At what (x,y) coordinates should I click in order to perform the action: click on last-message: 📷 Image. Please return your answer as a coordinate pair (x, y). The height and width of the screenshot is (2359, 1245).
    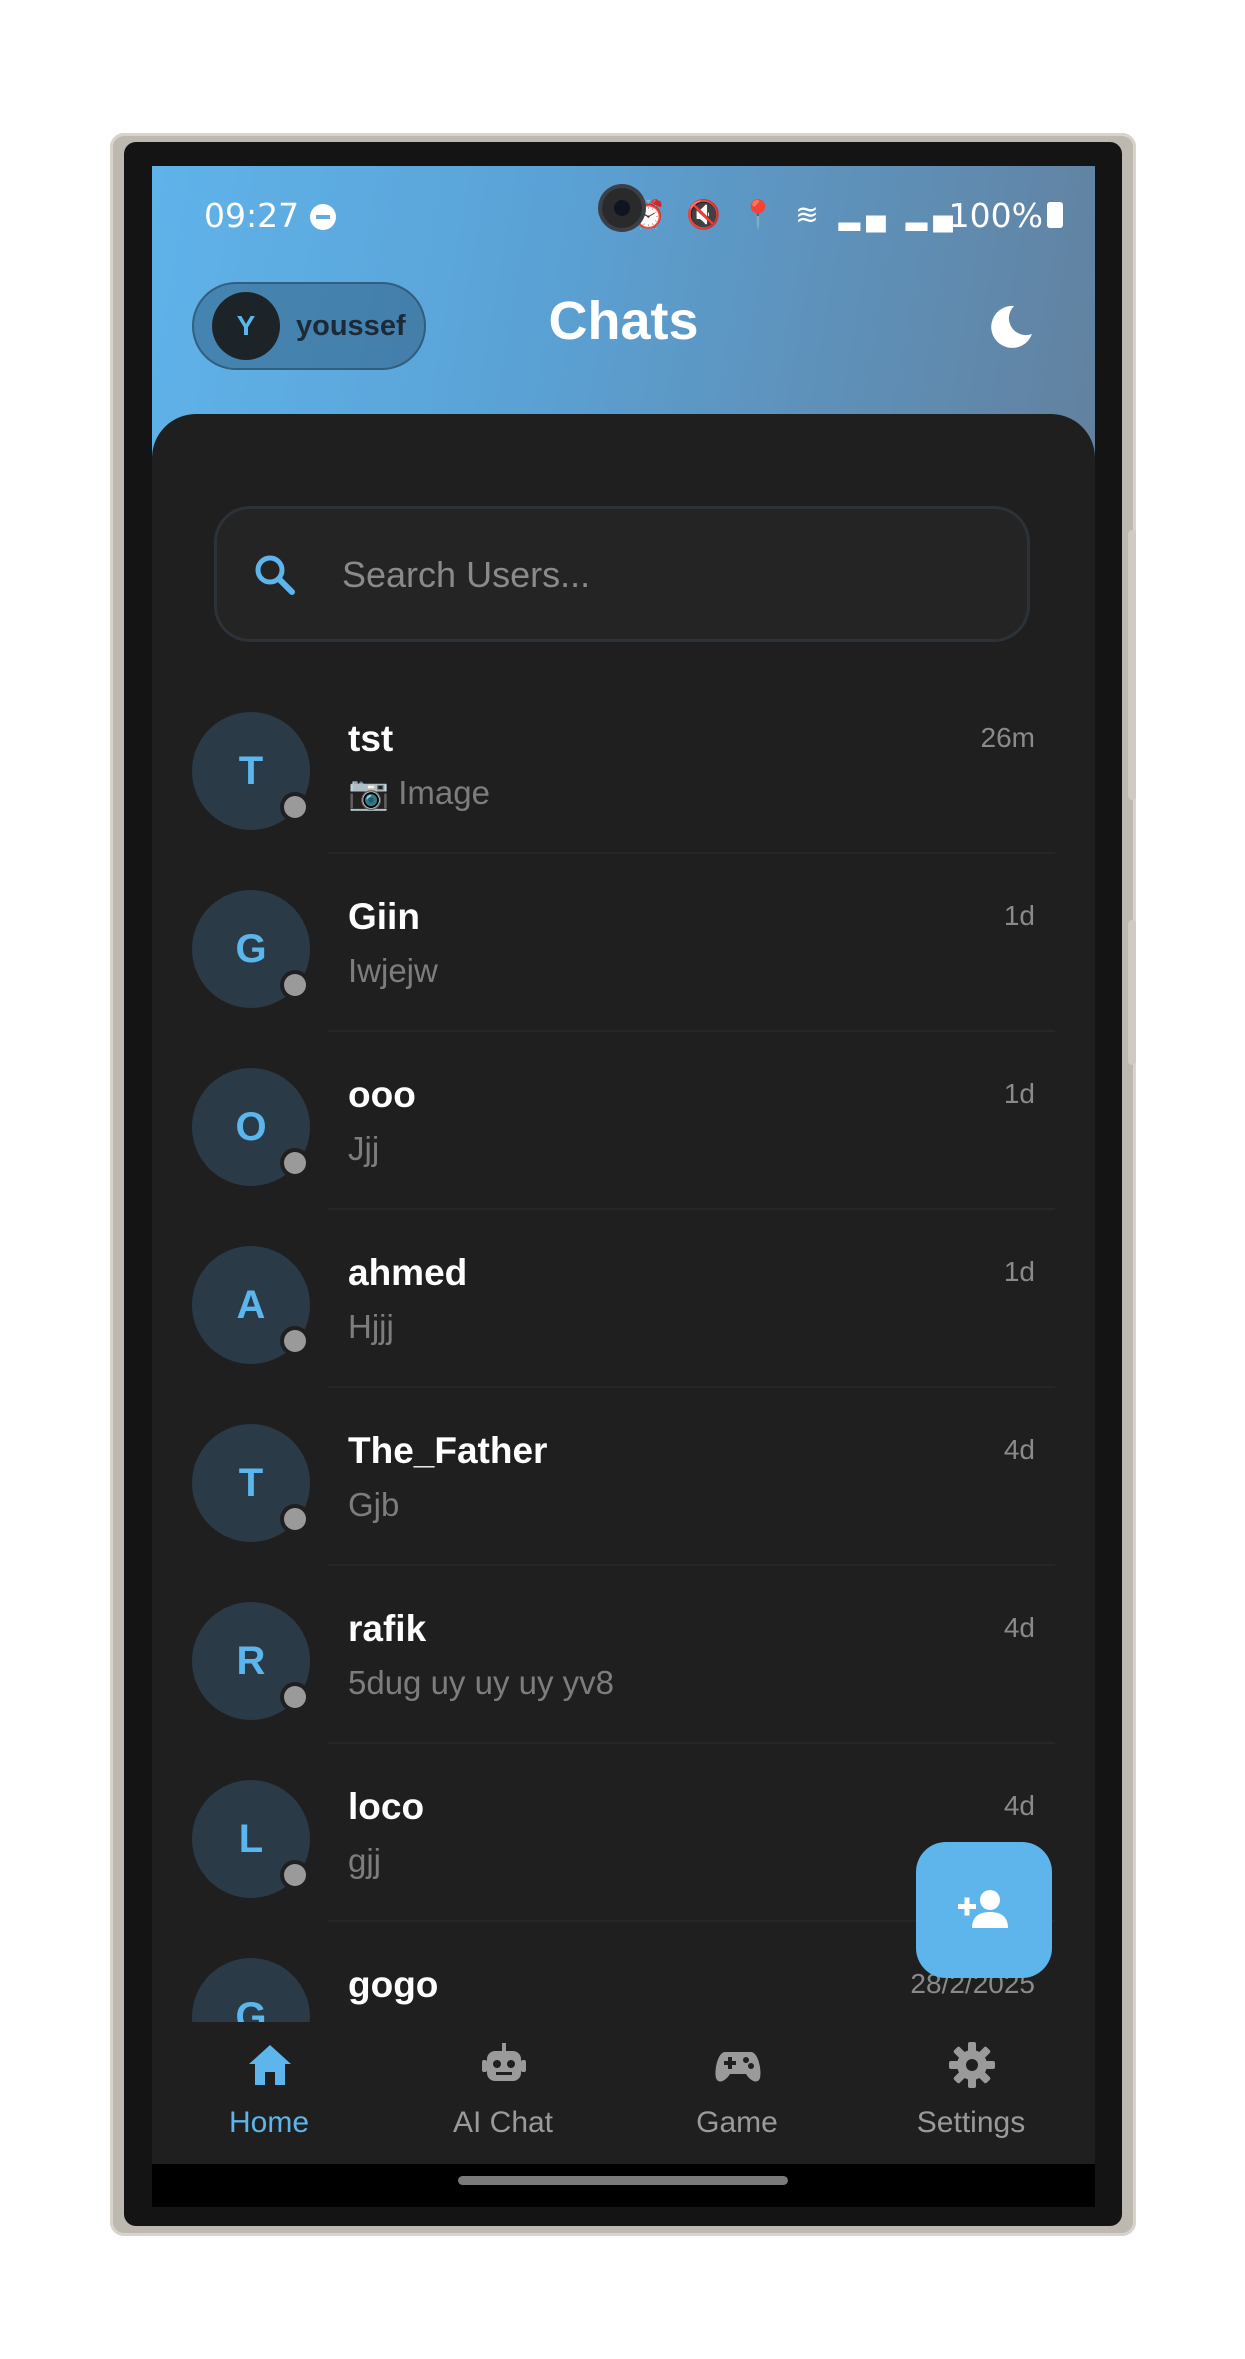
    Looking at the image, I should click on (419, 792).